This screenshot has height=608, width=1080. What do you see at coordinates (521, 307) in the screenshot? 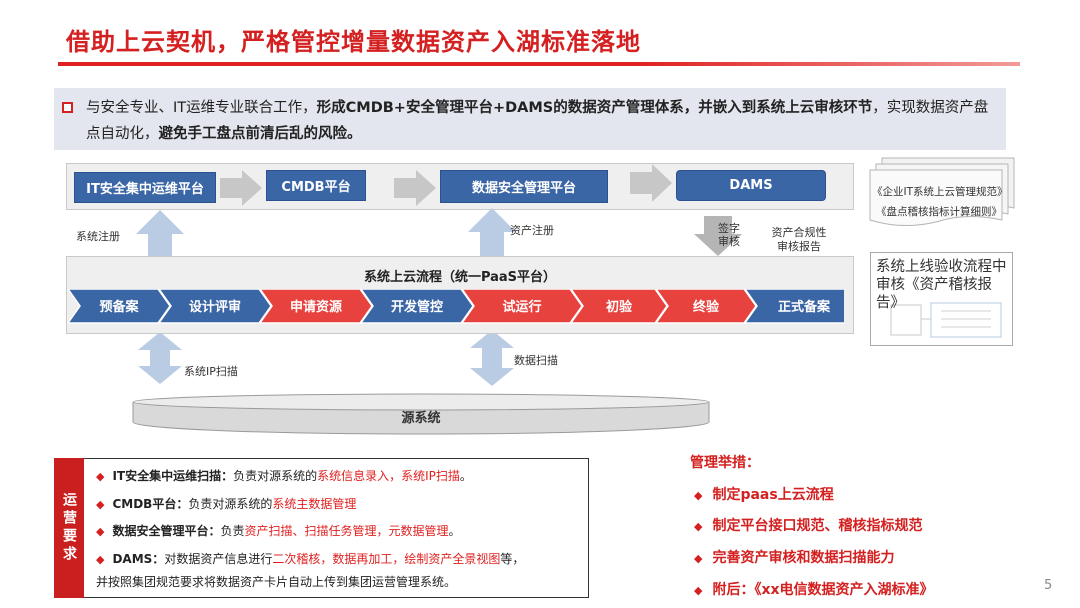
I see `flow-step-label: 试运行` at bounding box center [521, 307].